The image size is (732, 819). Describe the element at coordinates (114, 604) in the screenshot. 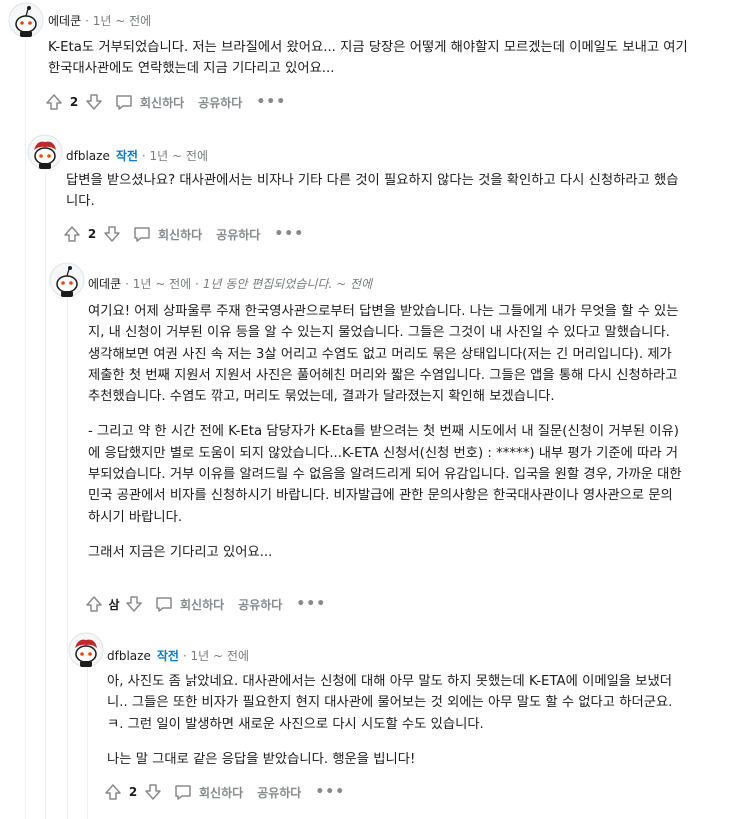

I see `vote-score: 삼` at that location.